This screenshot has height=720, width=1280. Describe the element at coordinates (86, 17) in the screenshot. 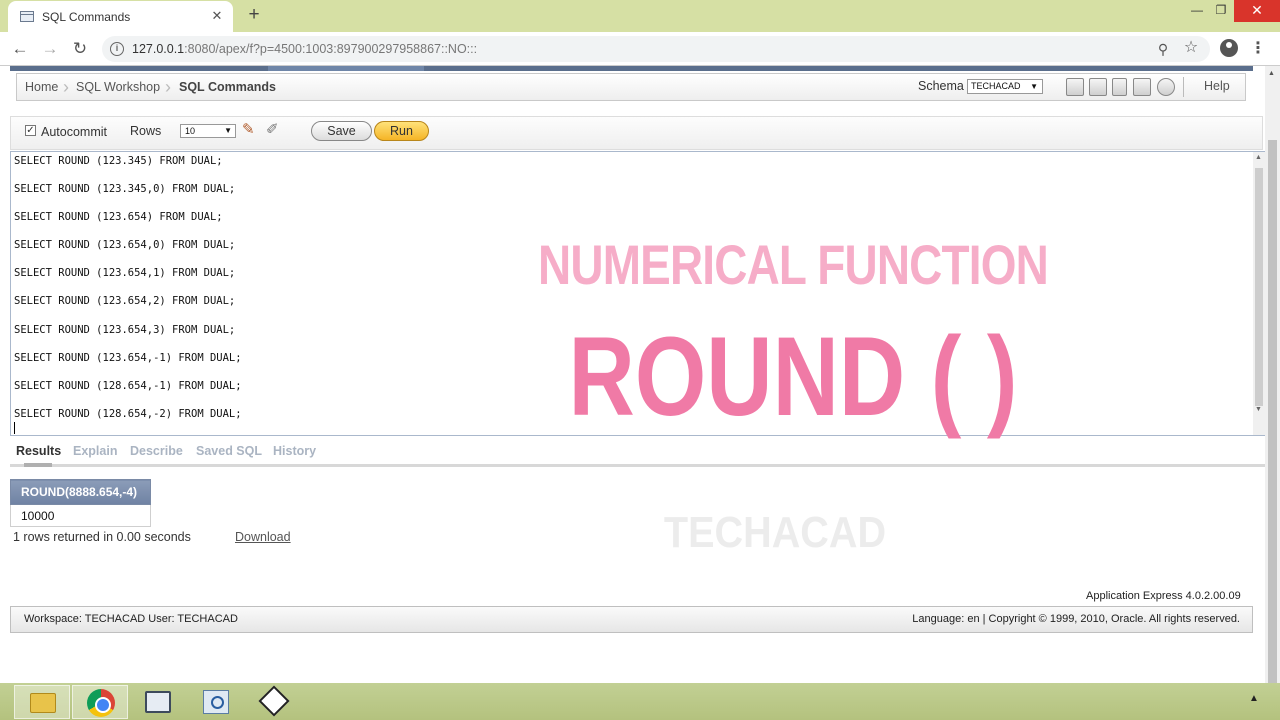

I see `tab-title: SQL Commands` at that location.